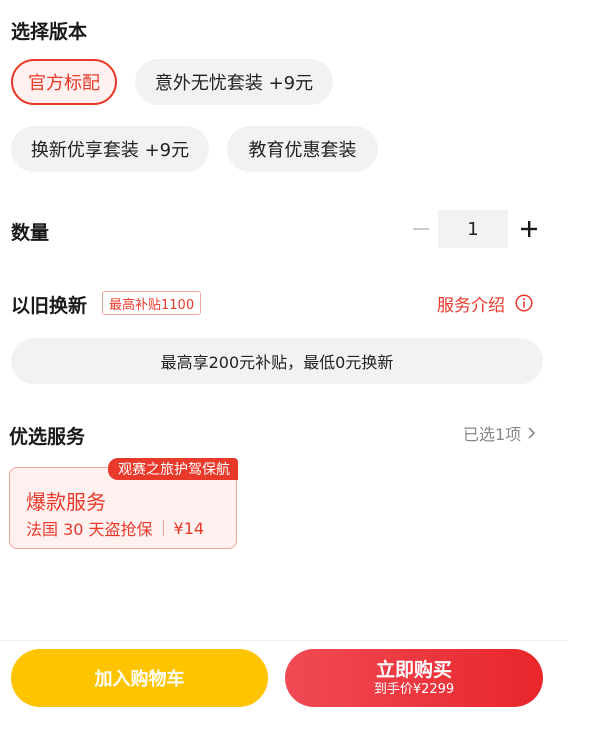  What do you see at coordinates (66, 502) in the screenshot?
I see `service-card-title: 爆款服务` at bounding box center [66, 502].